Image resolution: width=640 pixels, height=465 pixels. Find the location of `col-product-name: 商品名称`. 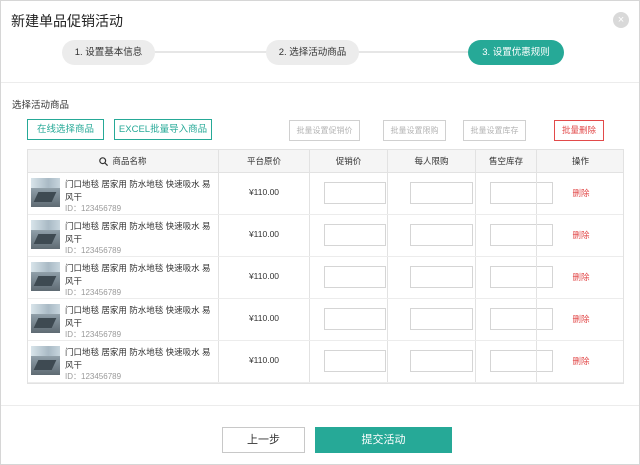

col-product-name: 商品名称 is located at coordinates (123, 161).